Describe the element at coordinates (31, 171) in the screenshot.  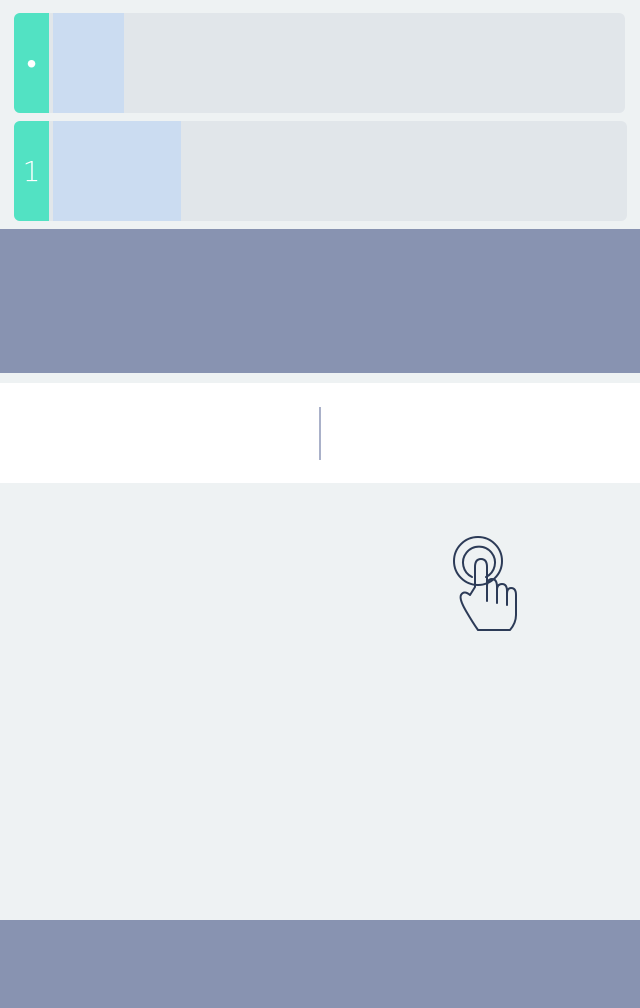
I see `card-badge: 1` at that location.